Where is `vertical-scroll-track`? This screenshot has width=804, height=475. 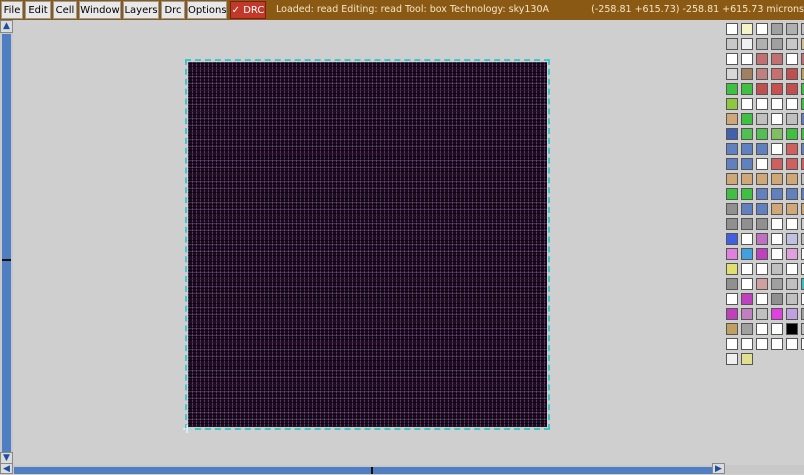
vertical-scroll-track is located at coordinates (6, 248).